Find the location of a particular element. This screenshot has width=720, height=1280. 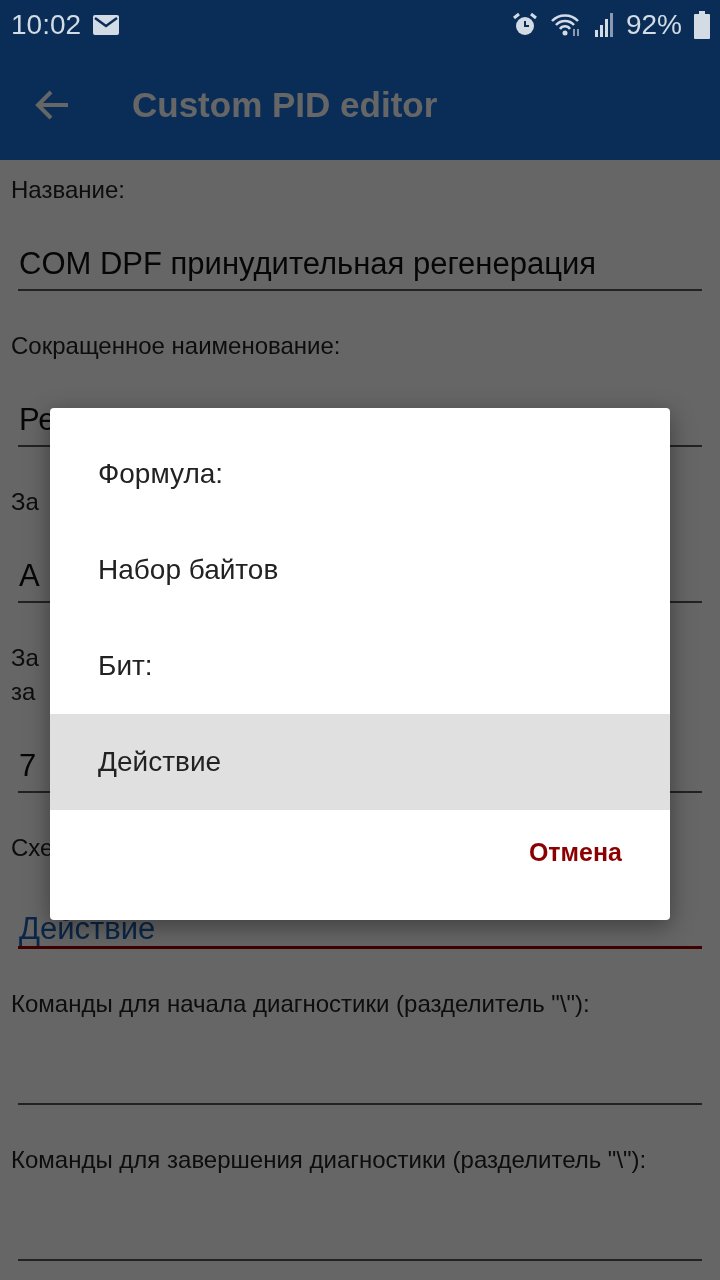

alarm-icon is located at coordinates (524, 25).